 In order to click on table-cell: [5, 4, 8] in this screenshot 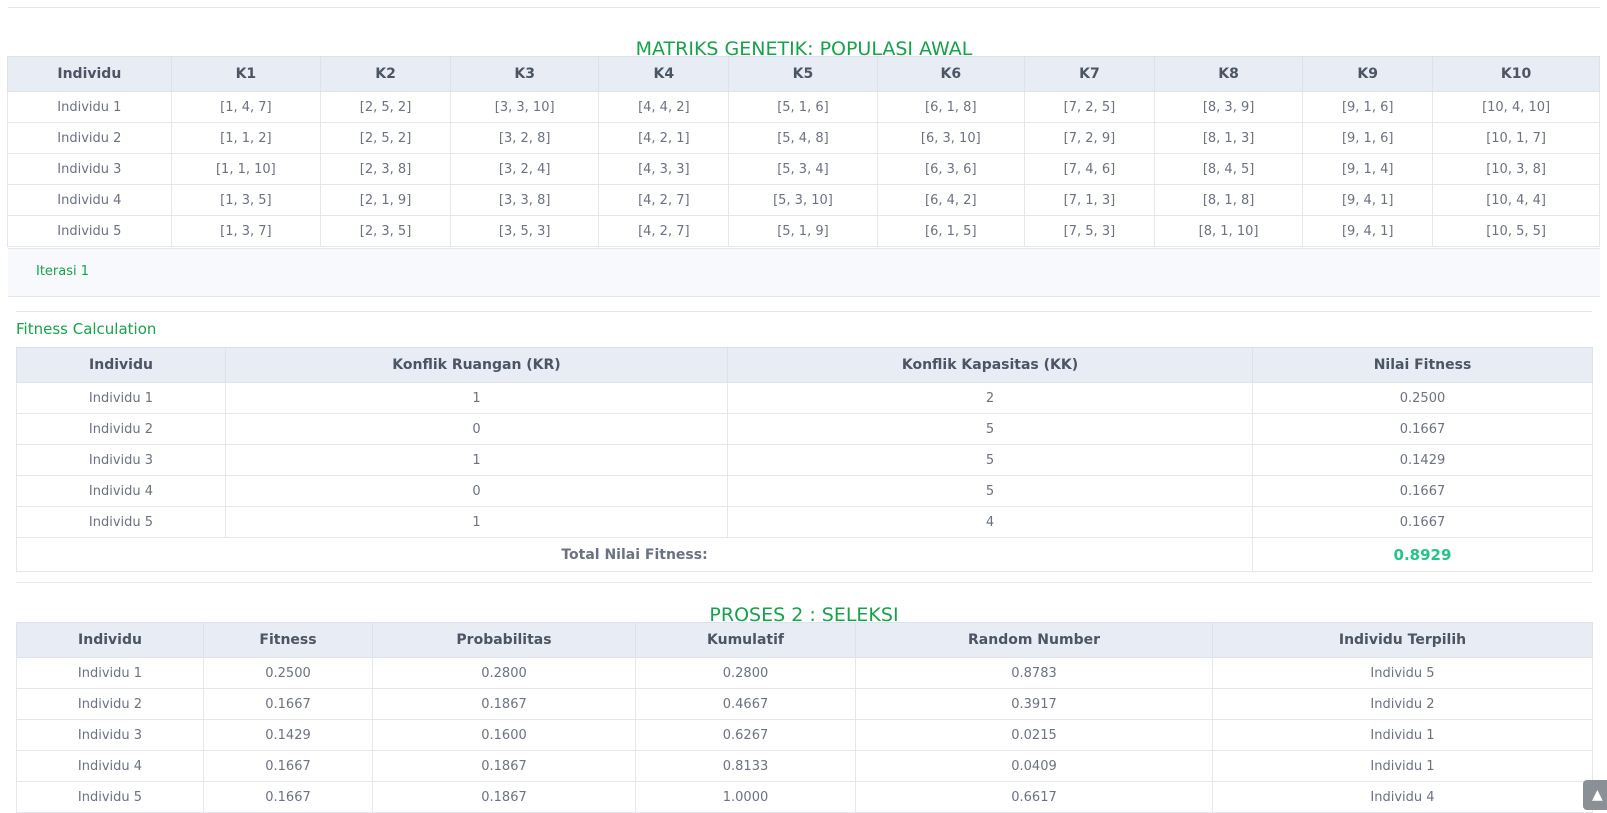, I will do `click(803, 138)`.